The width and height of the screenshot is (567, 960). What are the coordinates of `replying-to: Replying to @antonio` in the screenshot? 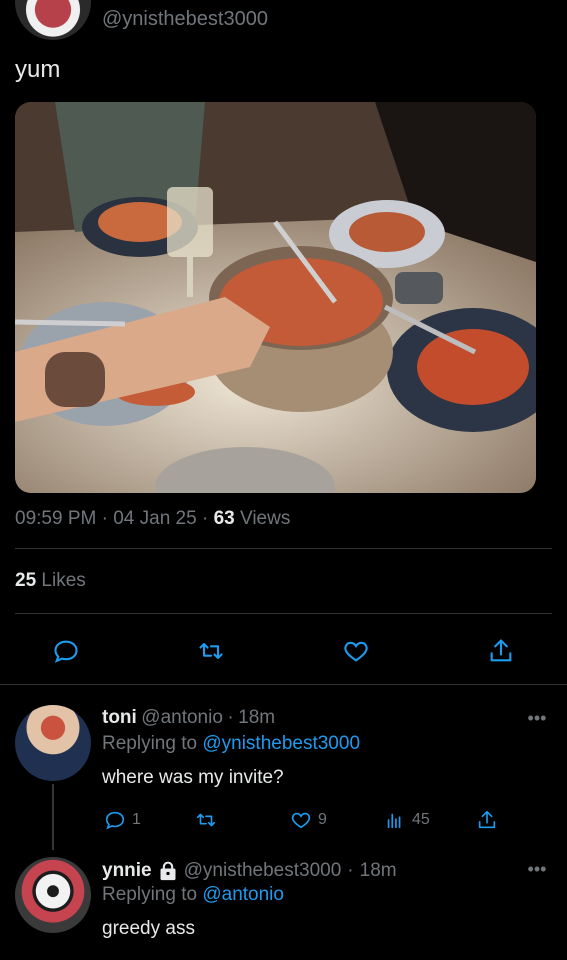 It's located at (193, 895).